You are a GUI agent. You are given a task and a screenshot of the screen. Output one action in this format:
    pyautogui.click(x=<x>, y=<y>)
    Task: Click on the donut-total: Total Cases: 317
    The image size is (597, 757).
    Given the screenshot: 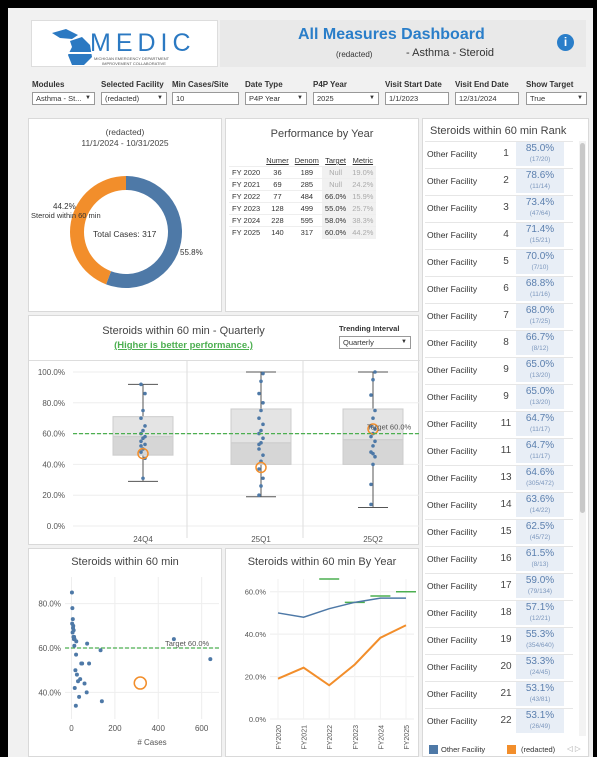 What is the action you would take?
    pyautogui.click(x=125, y=234)
    